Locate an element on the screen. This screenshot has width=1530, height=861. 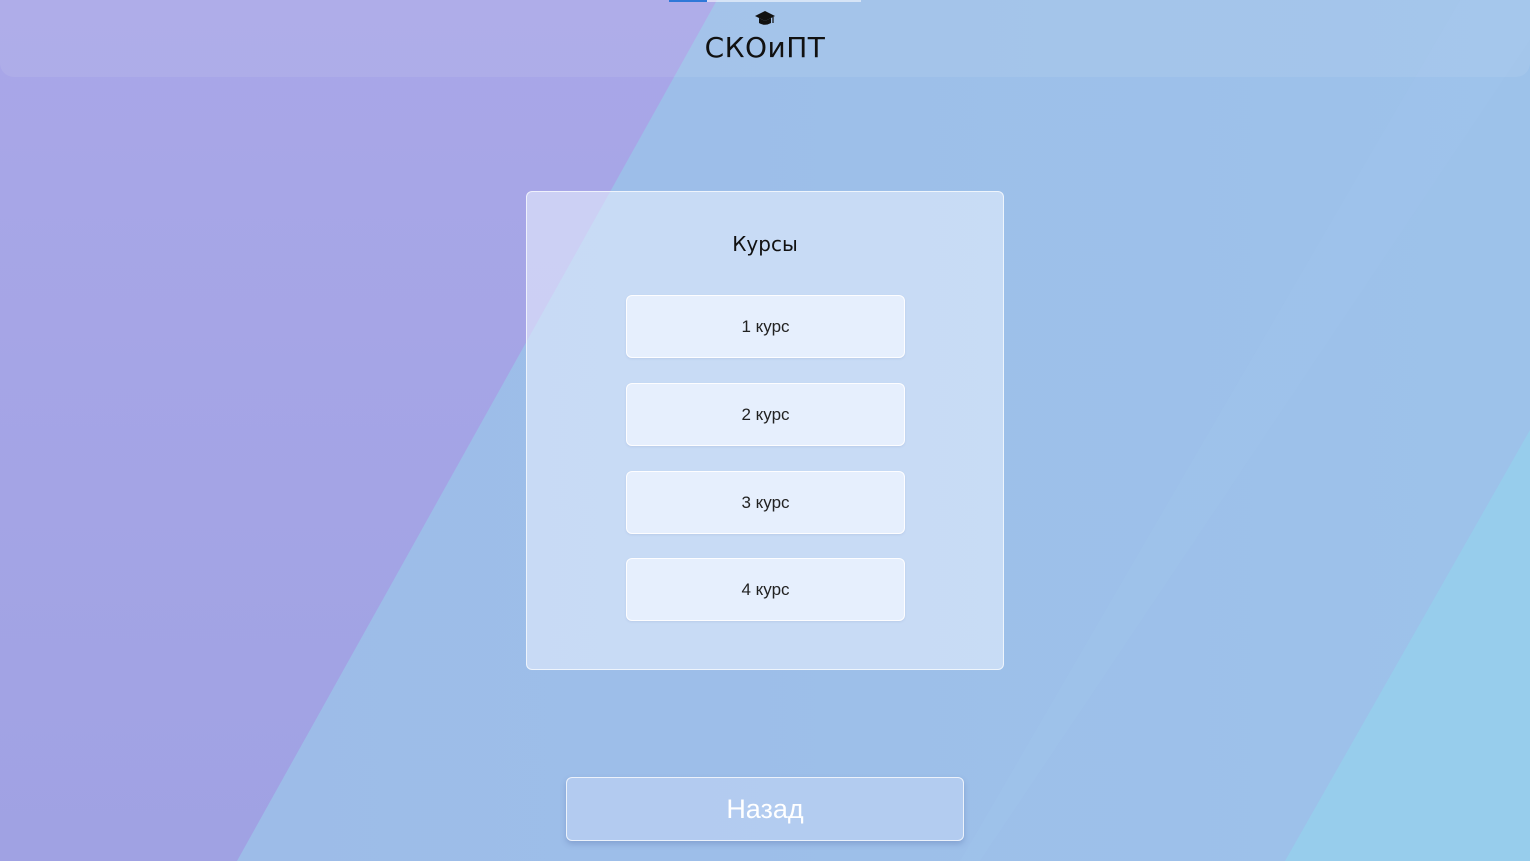
course-4-button: 4 курс is located at coordinates (765, 589).